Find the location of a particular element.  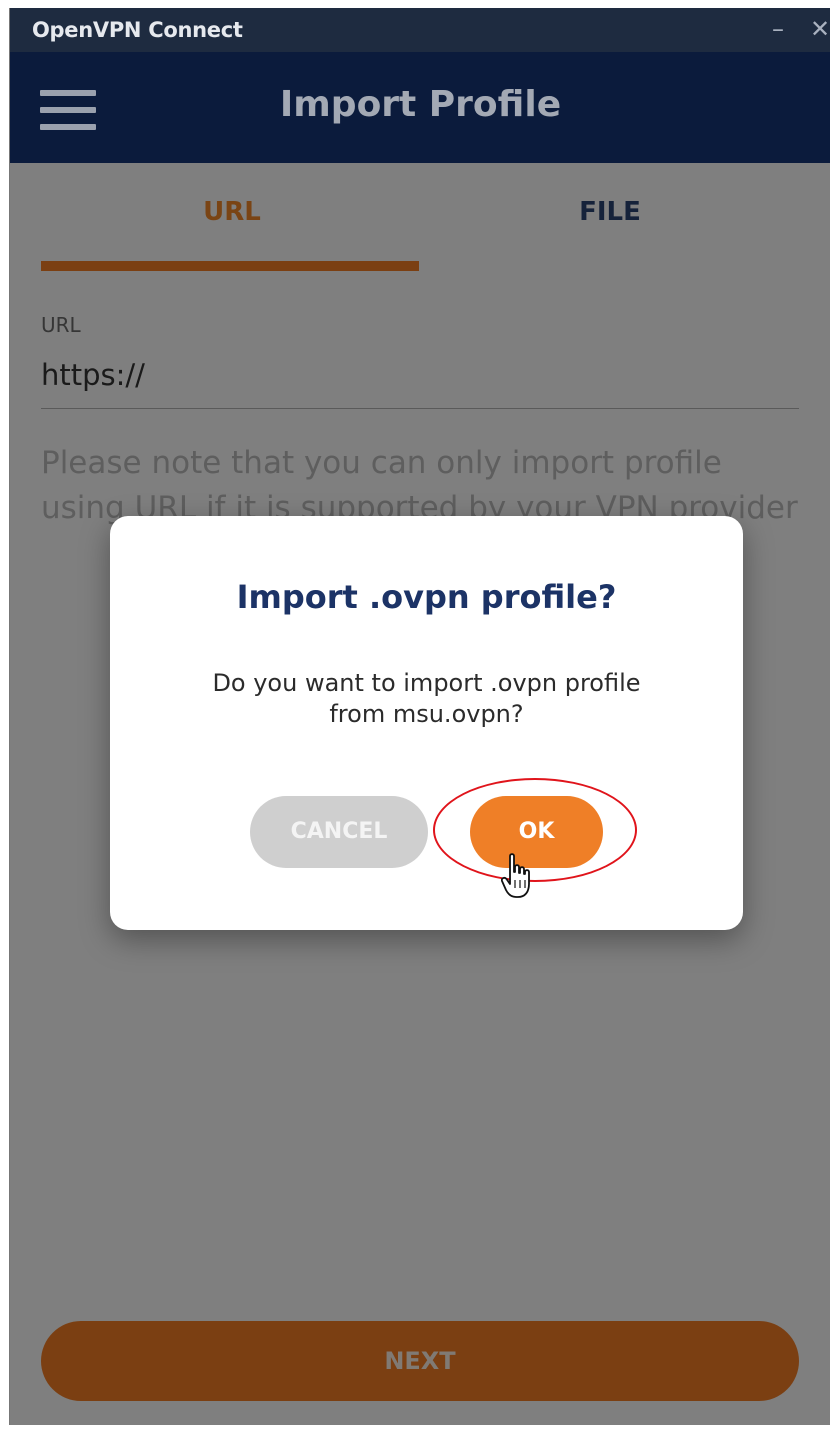

page-title: Import Profile is located at coordinates (420, 104).